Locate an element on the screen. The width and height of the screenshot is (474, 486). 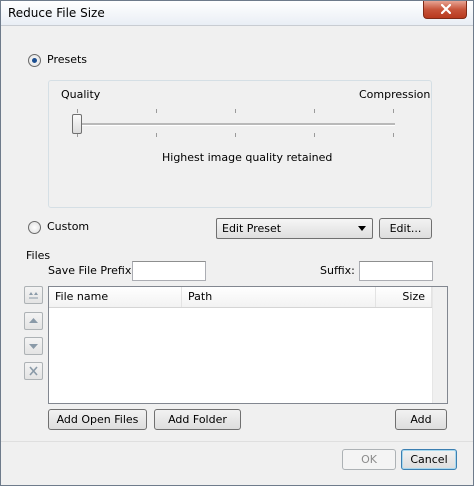
custom-label: Custom is located at coordinates (68, 226).